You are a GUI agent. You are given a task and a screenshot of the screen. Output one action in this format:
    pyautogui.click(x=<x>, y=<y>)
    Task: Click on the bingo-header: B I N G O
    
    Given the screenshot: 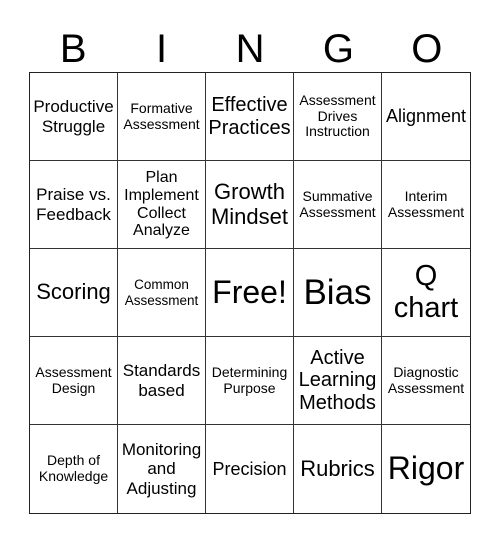 What is the action you would take?
    pyautogui.click(x=250, y=49)
    